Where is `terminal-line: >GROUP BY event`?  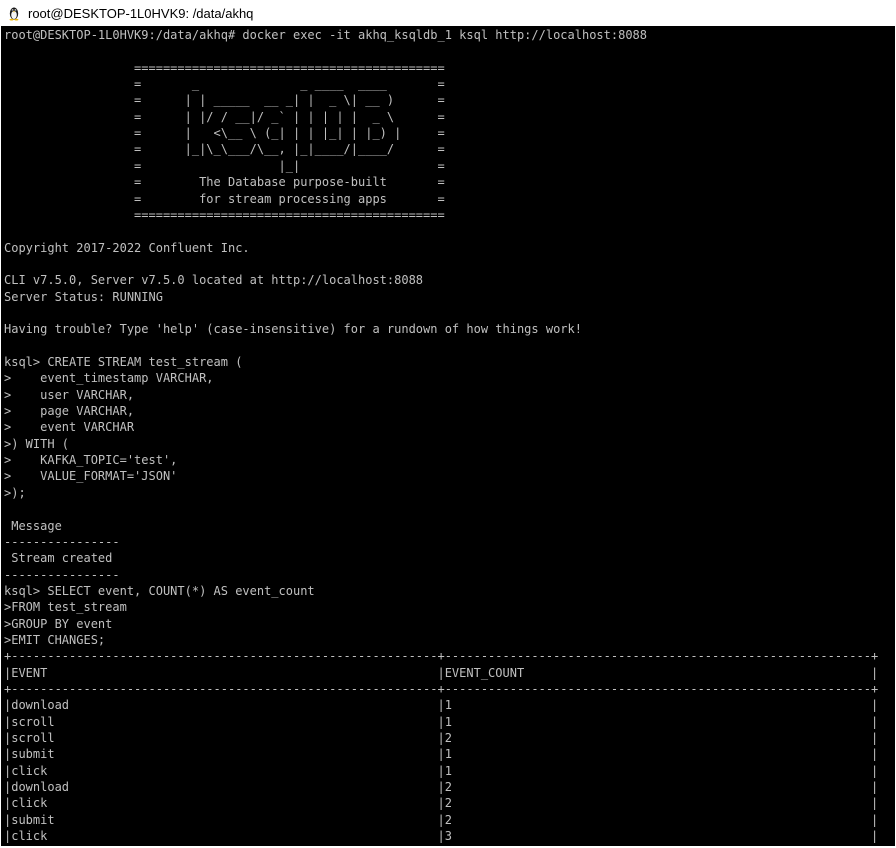
terminal-line: >GROUP BY event is located at coordinates (58, 623).